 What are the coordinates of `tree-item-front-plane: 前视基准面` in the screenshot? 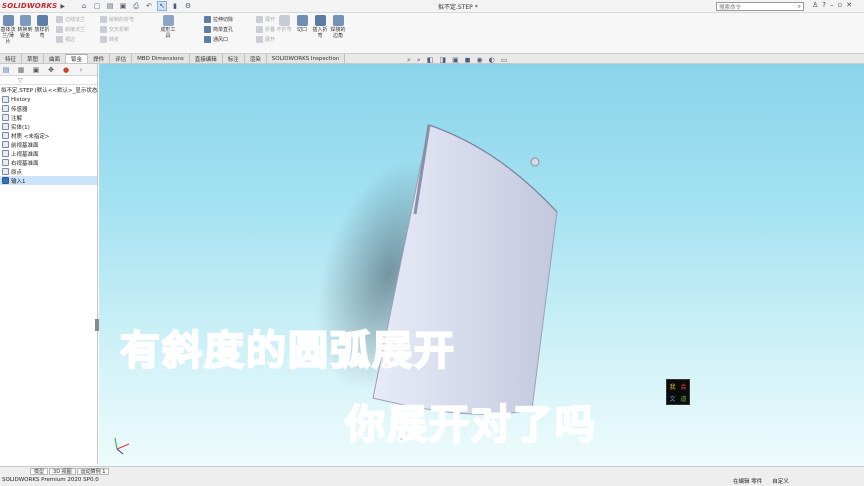 It's located at (48, 144).